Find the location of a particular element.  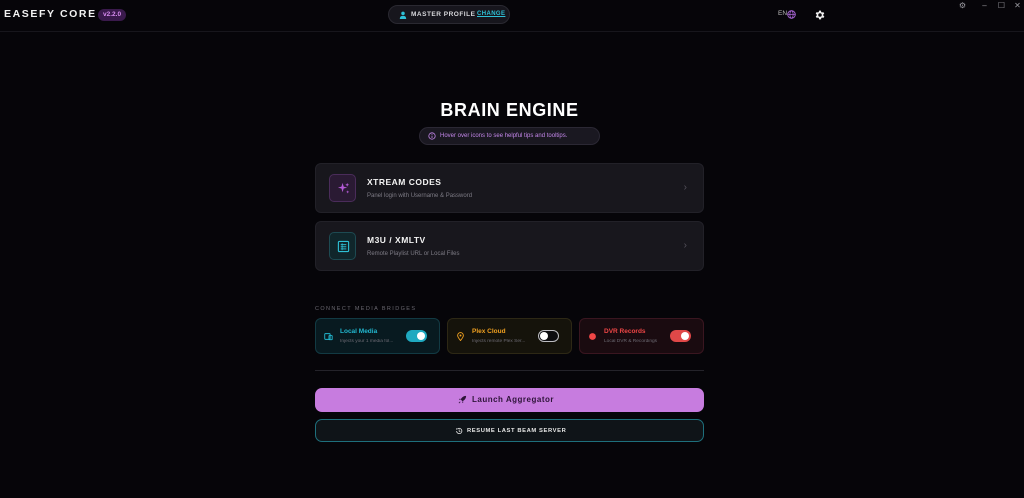

bridge-name: Local Media is located at coordinates (359, 331).